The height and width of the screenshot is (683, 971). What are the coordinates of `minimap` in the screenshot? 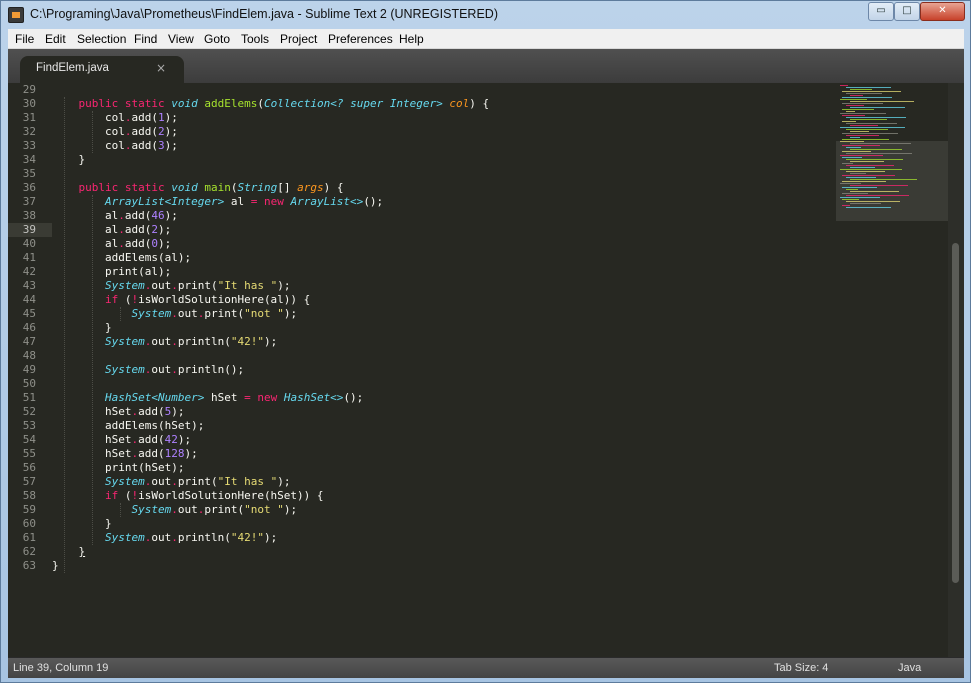 It's located at (891, 370).